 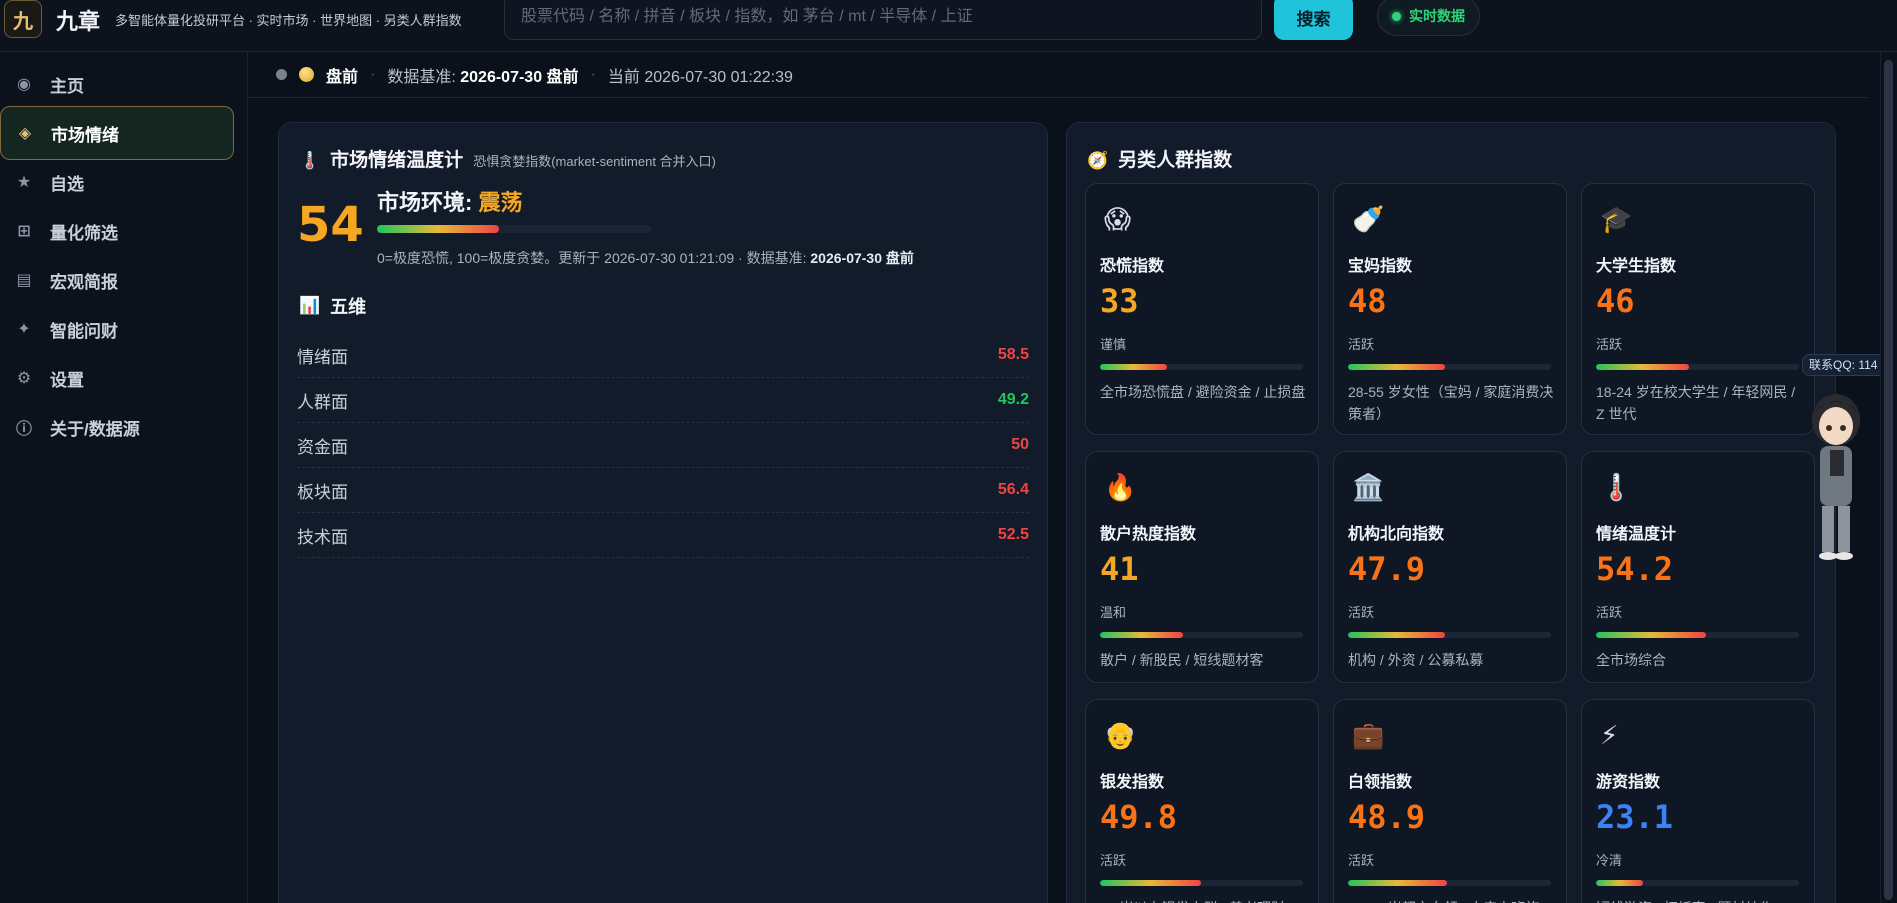 I want to click on crowd-index-card: 🔥 散户热度指数 41 温和 散户 / 新股民 / 短线题材客, so click(x=1202, y=567).